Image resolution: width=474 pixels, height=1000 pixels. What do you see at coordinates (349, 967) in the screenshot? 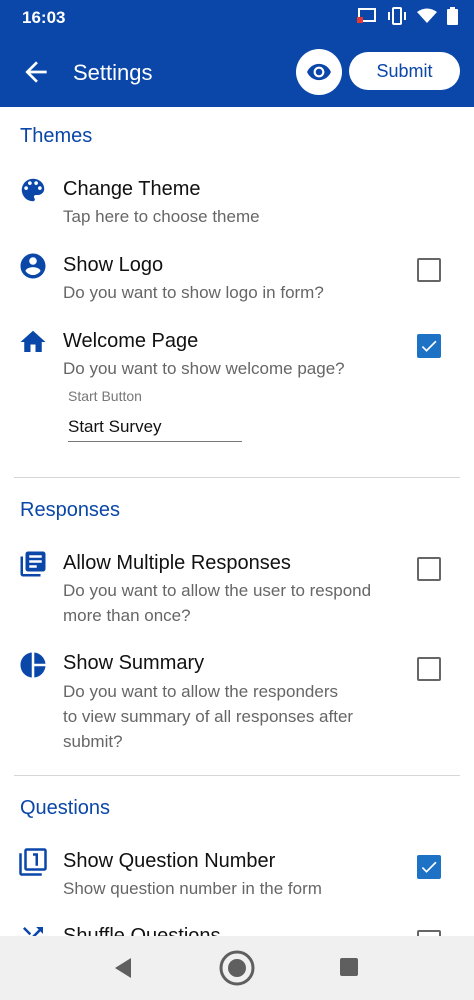
I see `nav-recents-icon` at bounding box center [349, 967].